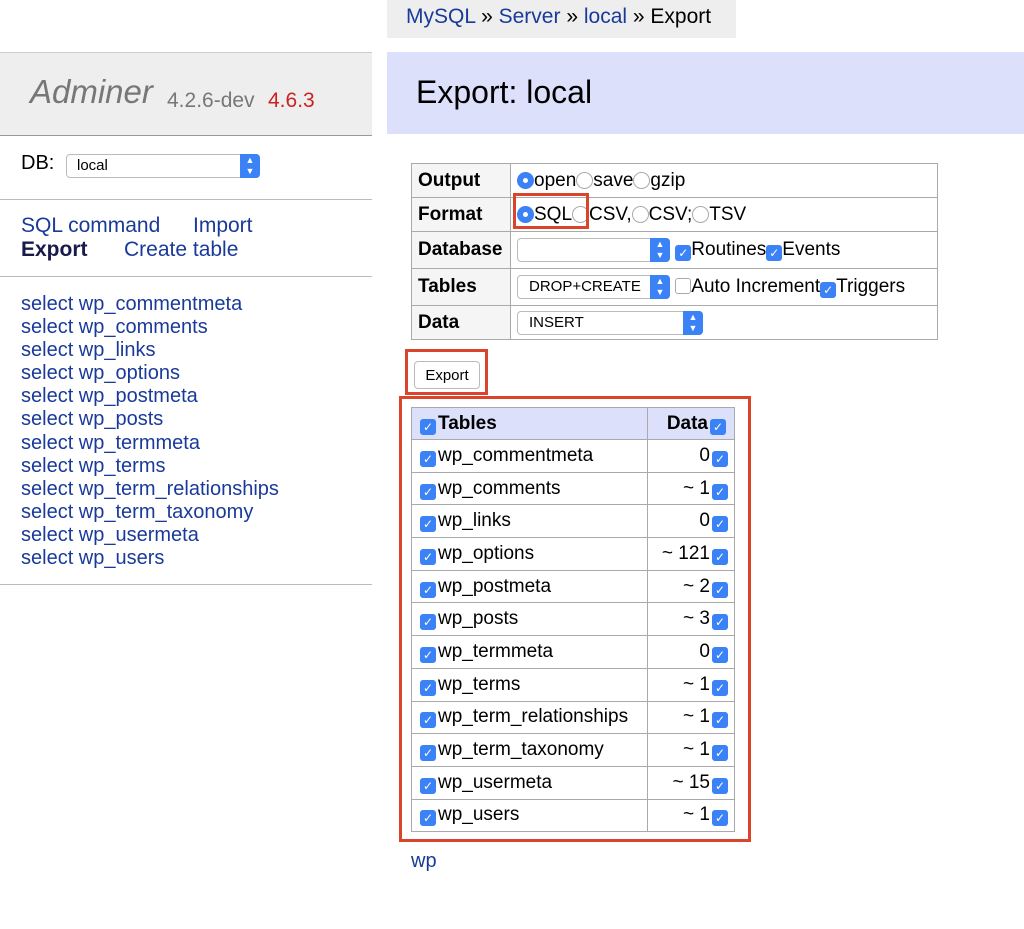 This screenshot has height=929, width=1024. What do you see at coordinates (613, 180) in the screenshot?
I see `radio-label: save` at bounding box center [613, 180].